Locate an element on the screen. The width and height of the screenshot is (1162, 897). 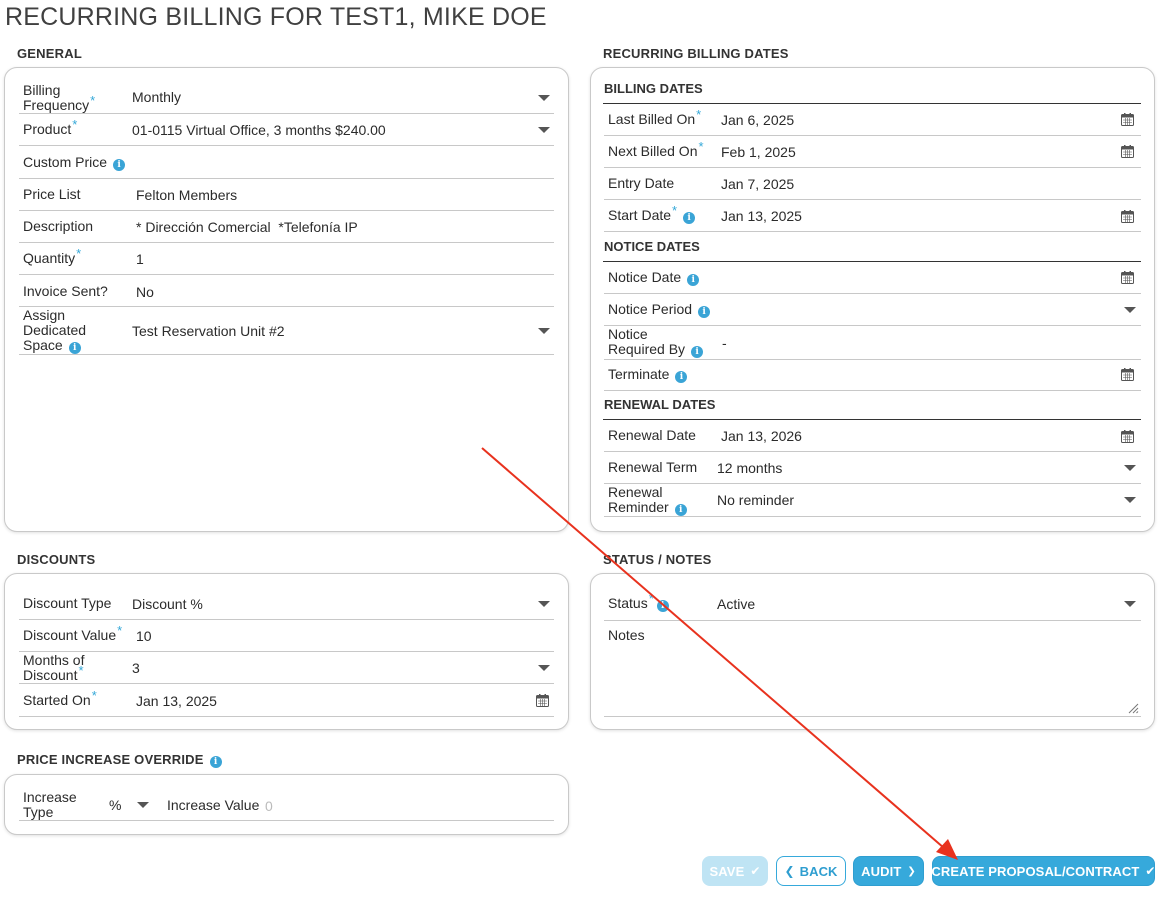
price-increase-section-title: PRICE INCREASE OVERRIDE i is located at coordinates (119, 760).